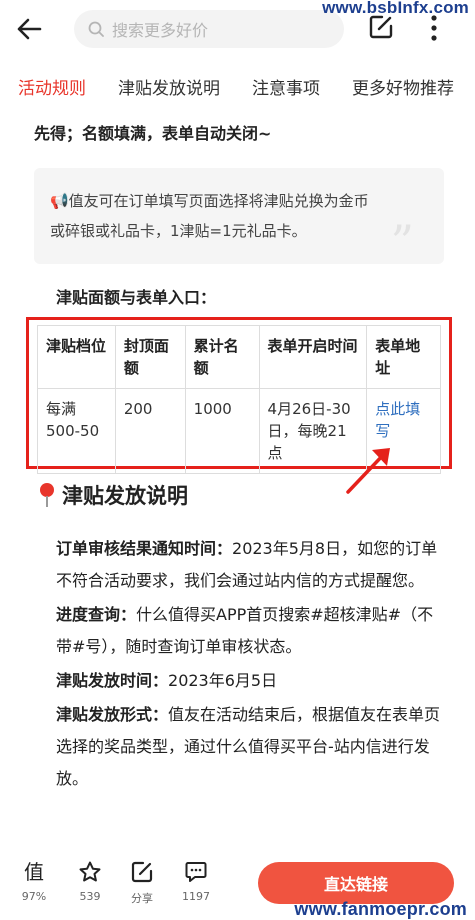 This screenshot has height=920, width=475. Describe the element at coordinates (402, 242) in the screenshot. I see `quote-mark-icon: ”` at that location.